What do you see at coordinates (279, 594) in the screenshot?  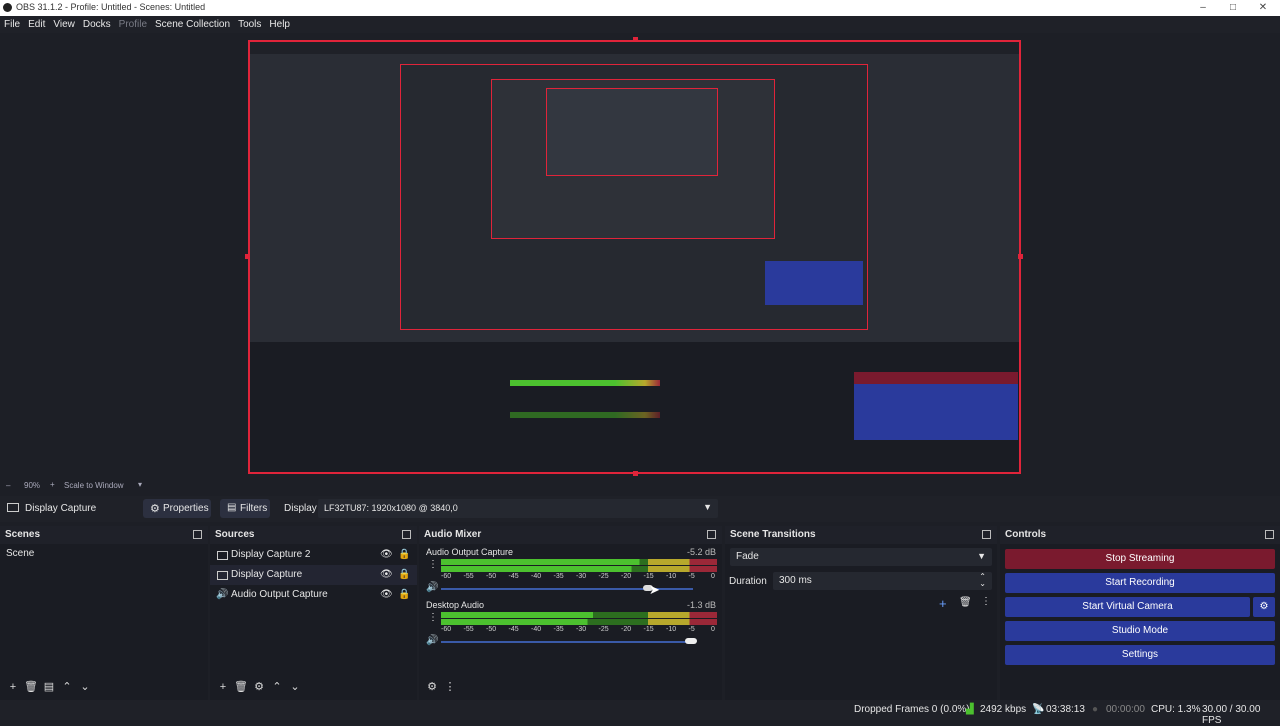 I see `source-item-label: Audio Output Capture` at bounding box center [279, 594].